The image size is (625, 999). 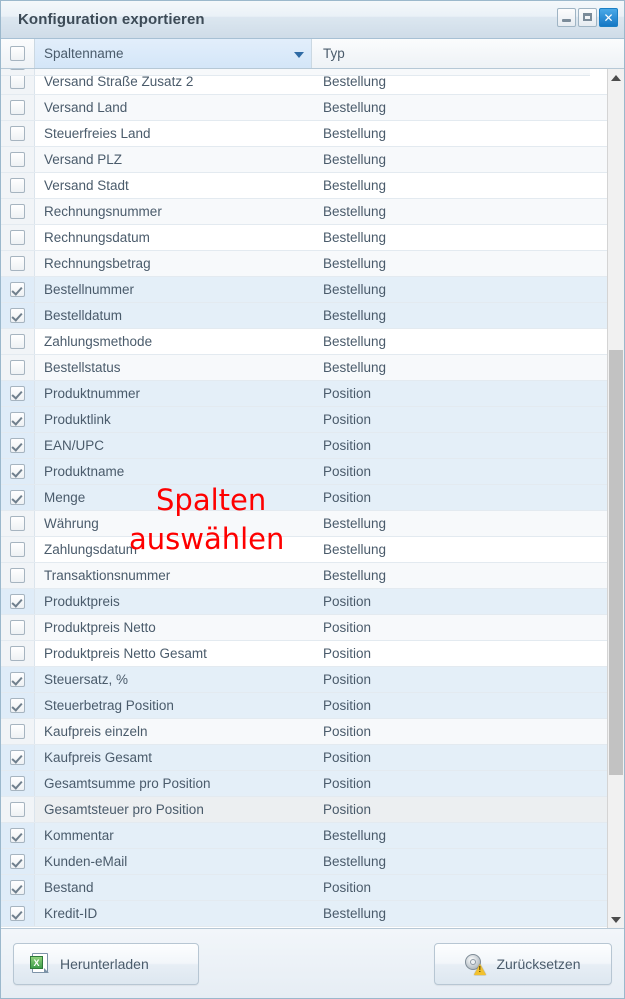 I want to click on table-row: Rechnungsdatum Bestellung, so click(x=304, y=238).